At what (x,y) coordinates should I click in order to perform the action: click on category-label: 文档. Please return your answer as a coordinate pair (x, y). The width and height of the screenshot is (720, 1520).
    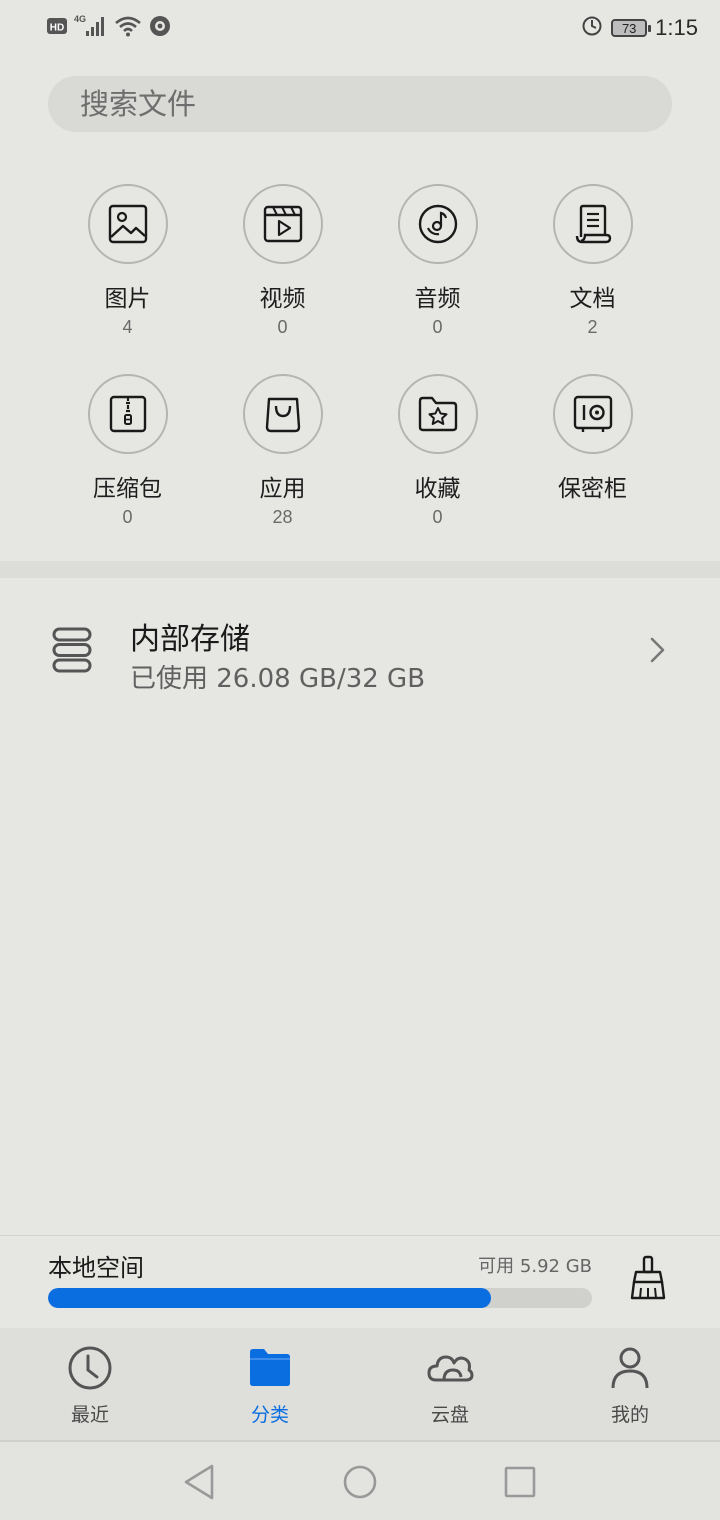
    Looking at the image, I should click on (592, 299).